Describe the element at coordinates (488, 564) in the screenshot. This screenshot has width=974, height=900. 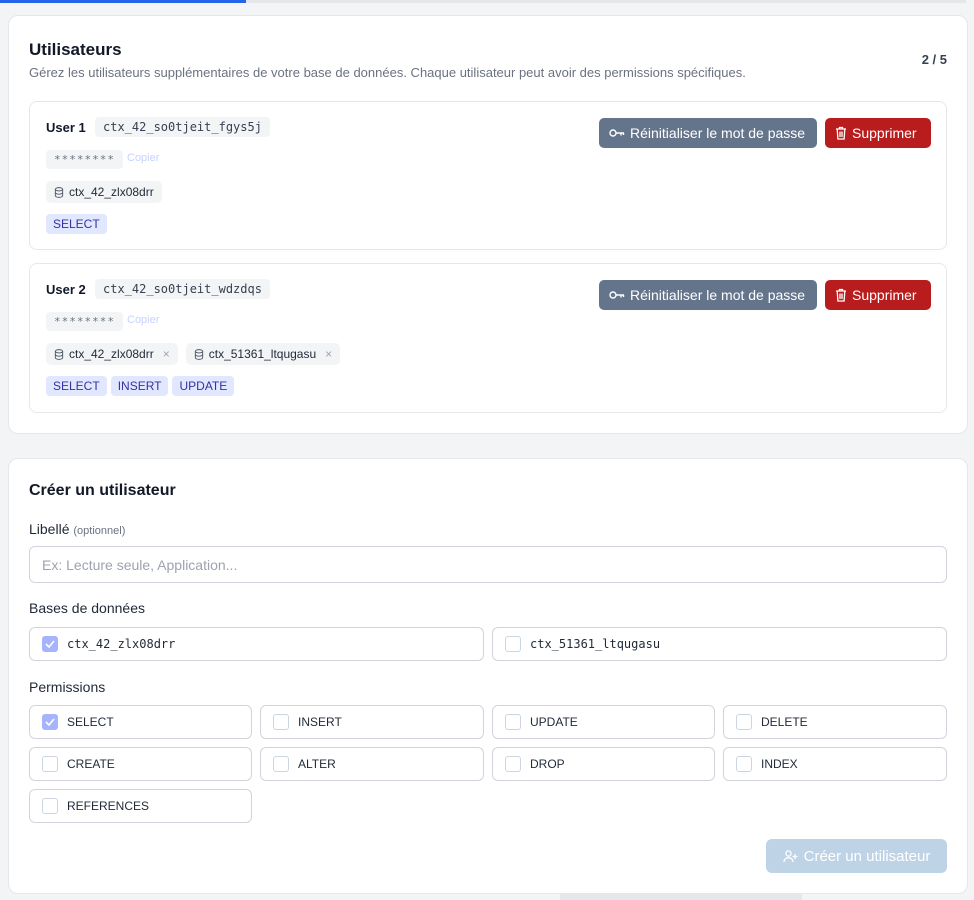
I see `label-input` at that location.